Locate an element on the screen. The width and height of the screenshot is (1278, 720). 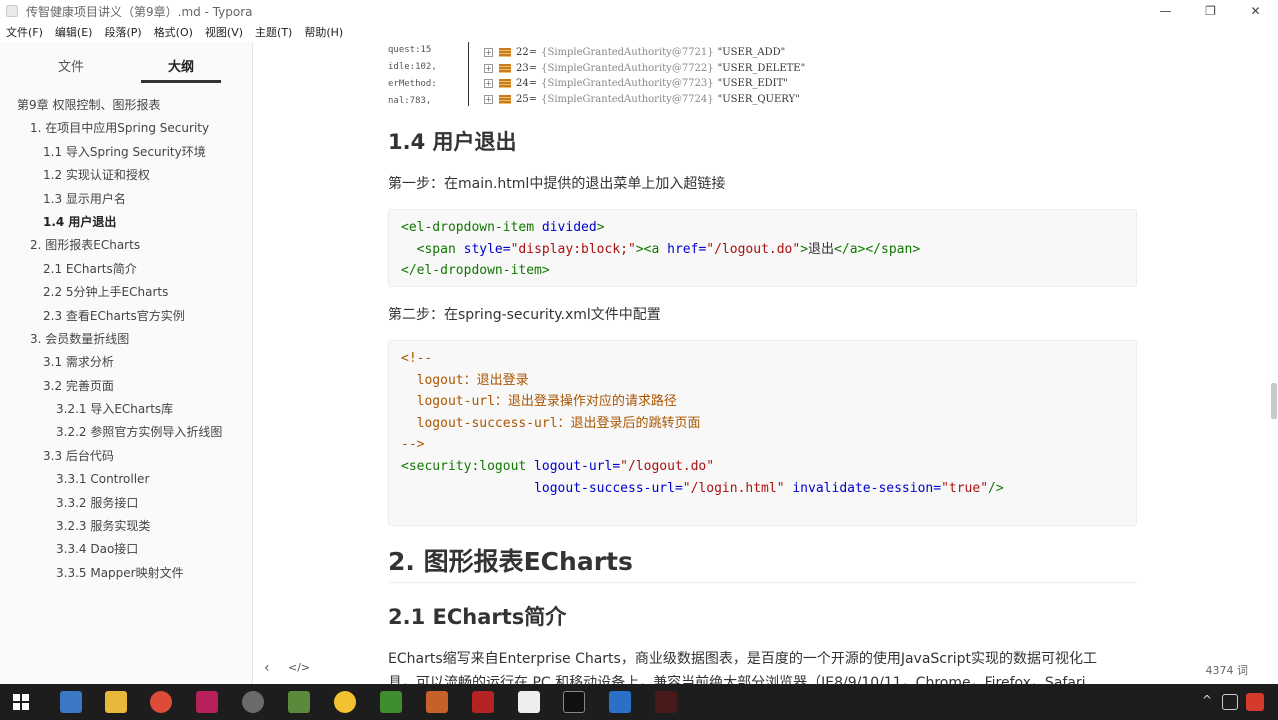
menu-paragraph: 段落(P) is located at coordinates (122, 32).